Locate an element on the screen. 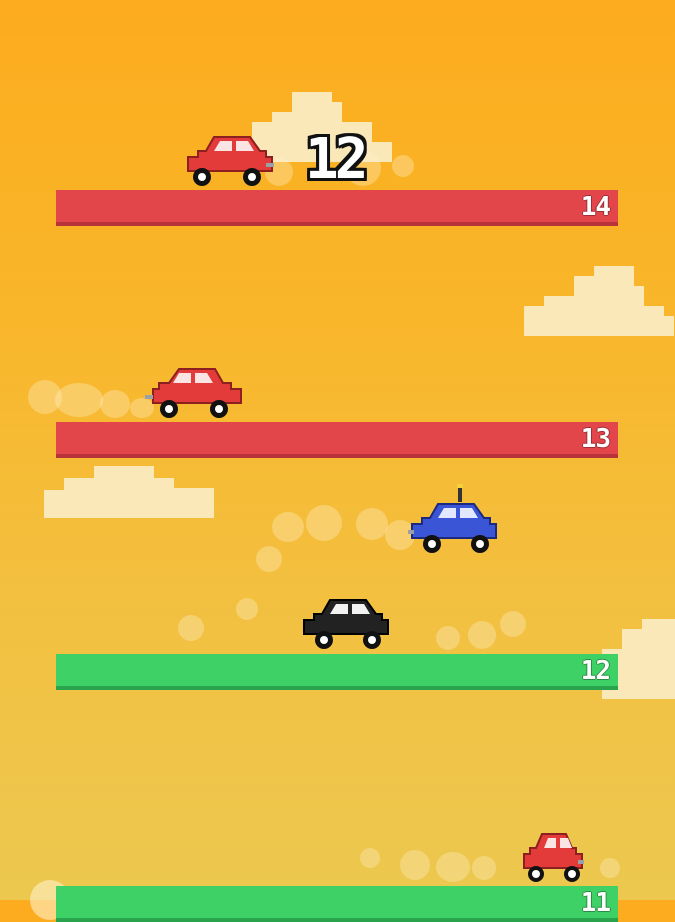  platform-level-11: 11 is located at coordinates (337, 904).